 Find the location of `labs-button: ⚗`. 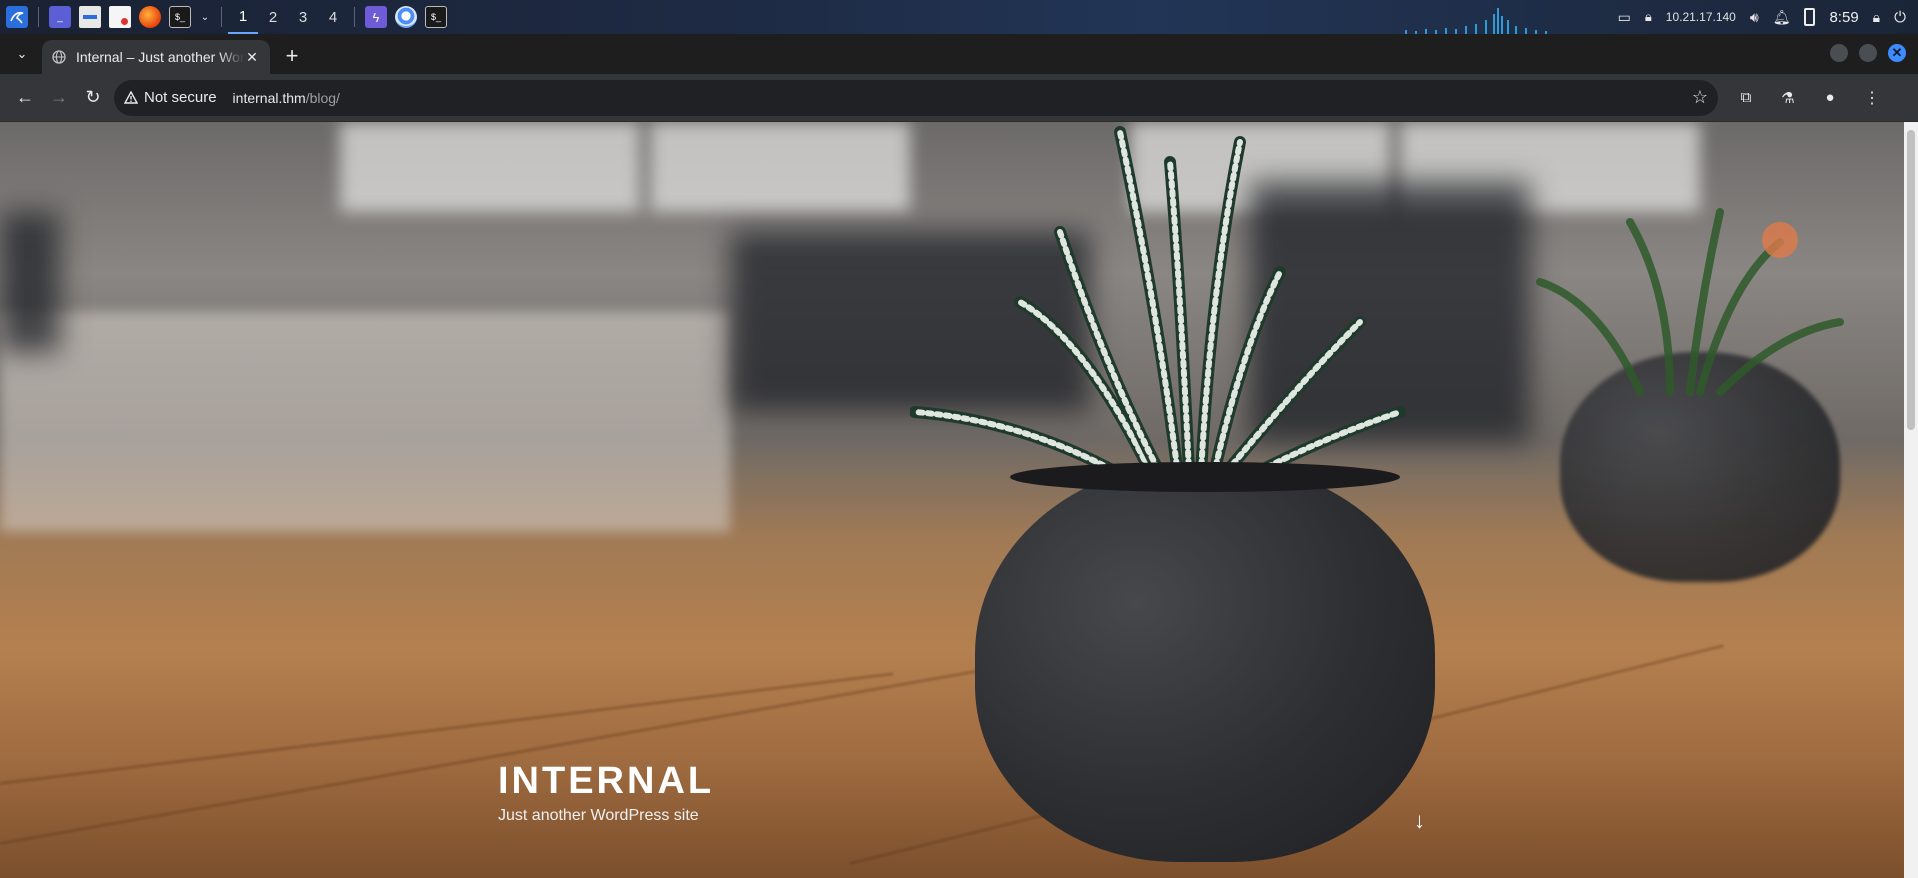

labs-button: ⚗ is located at coordinates (1788, 98).